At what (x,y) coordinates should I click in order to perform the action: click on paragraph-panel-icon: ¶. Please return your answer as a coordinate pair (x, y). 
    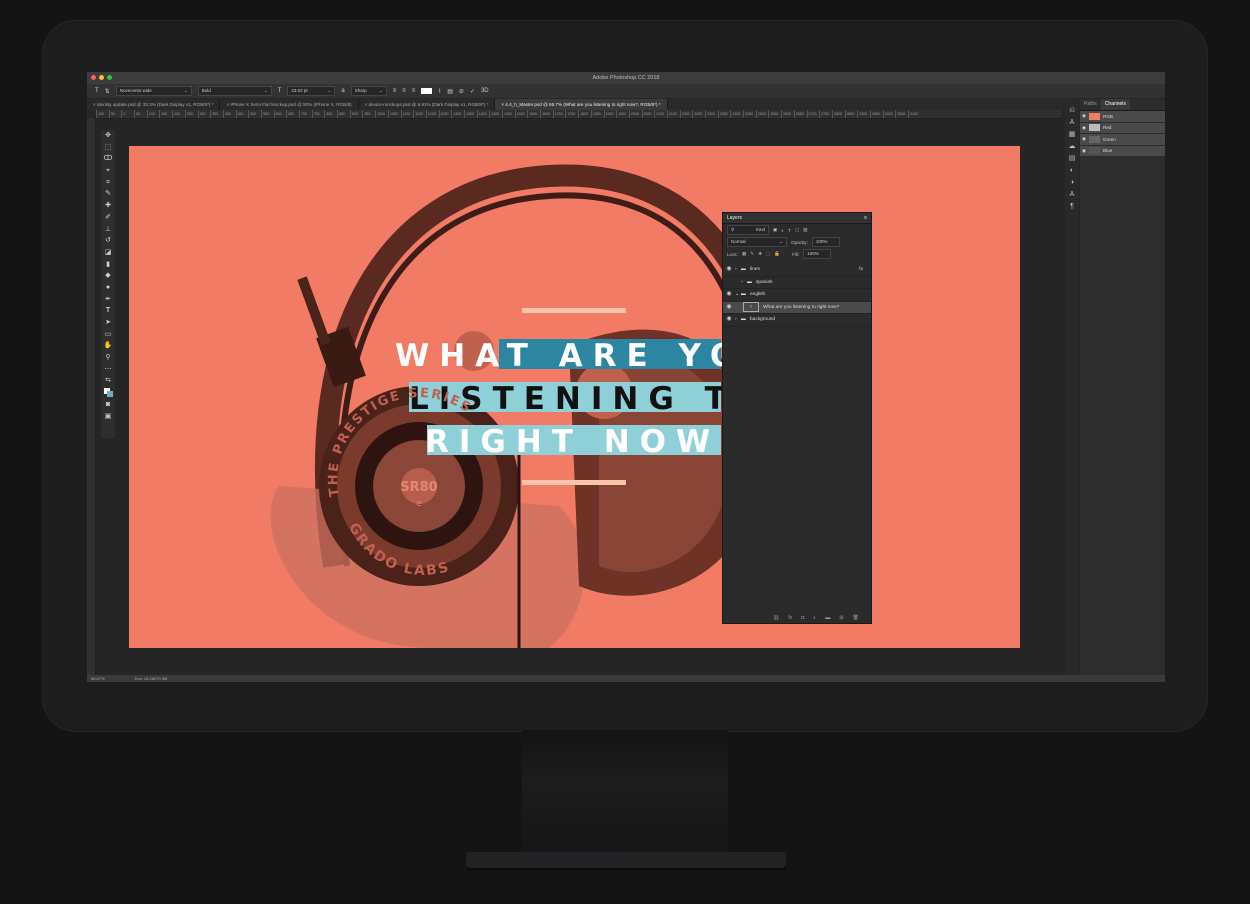
    Looking at the image, I should click on (1072, 207).